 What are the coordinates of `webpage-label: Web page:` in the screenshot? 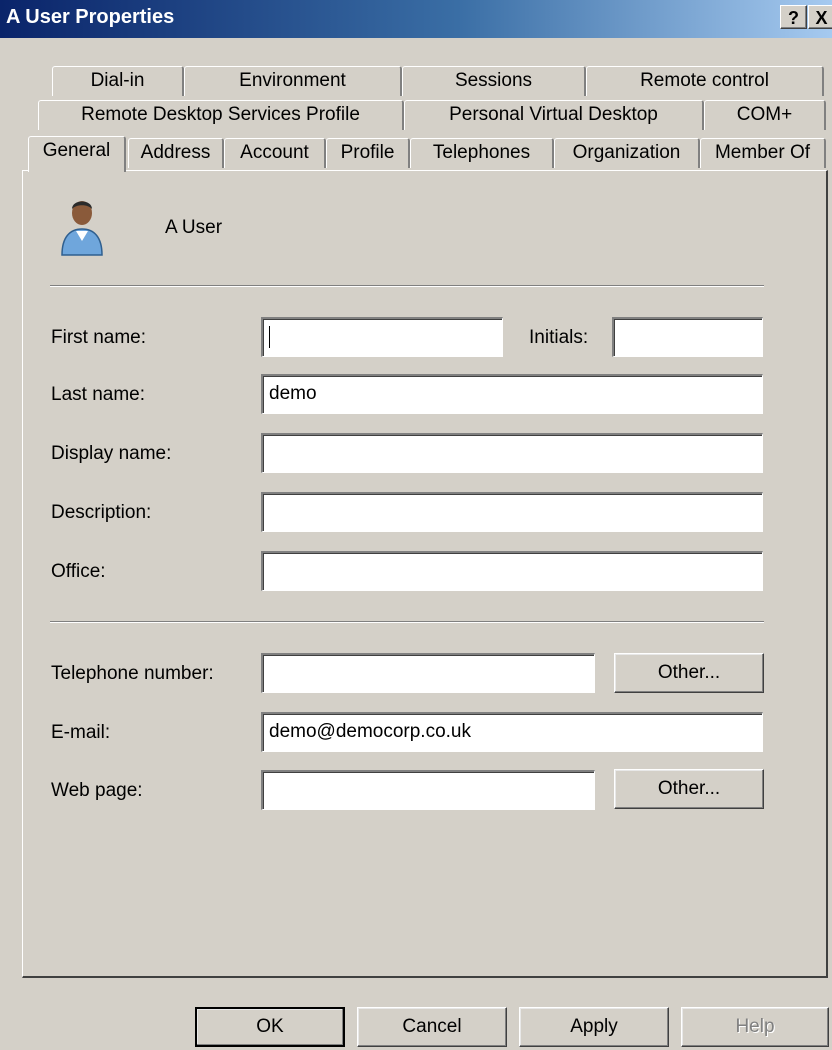 It's located at (97, 790).